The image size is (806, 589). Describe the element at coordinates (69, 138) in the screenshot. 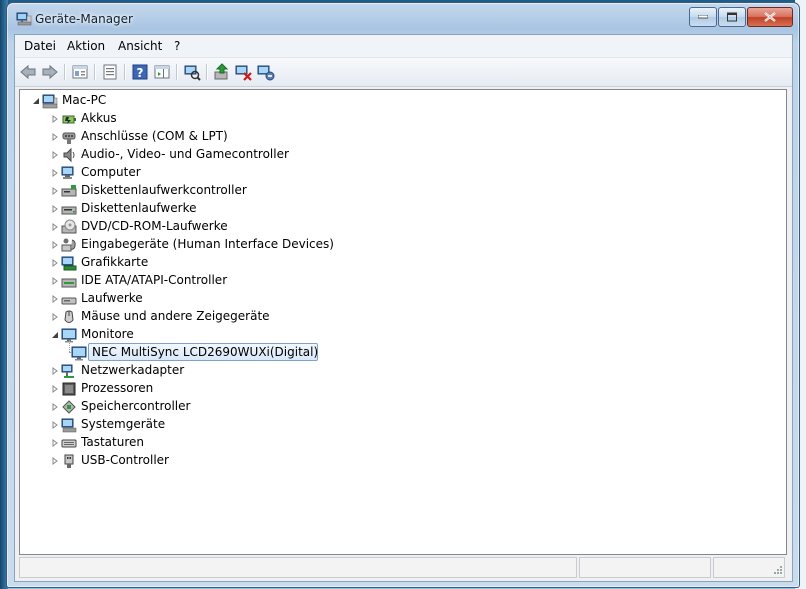

I see `port-icon` at that location.